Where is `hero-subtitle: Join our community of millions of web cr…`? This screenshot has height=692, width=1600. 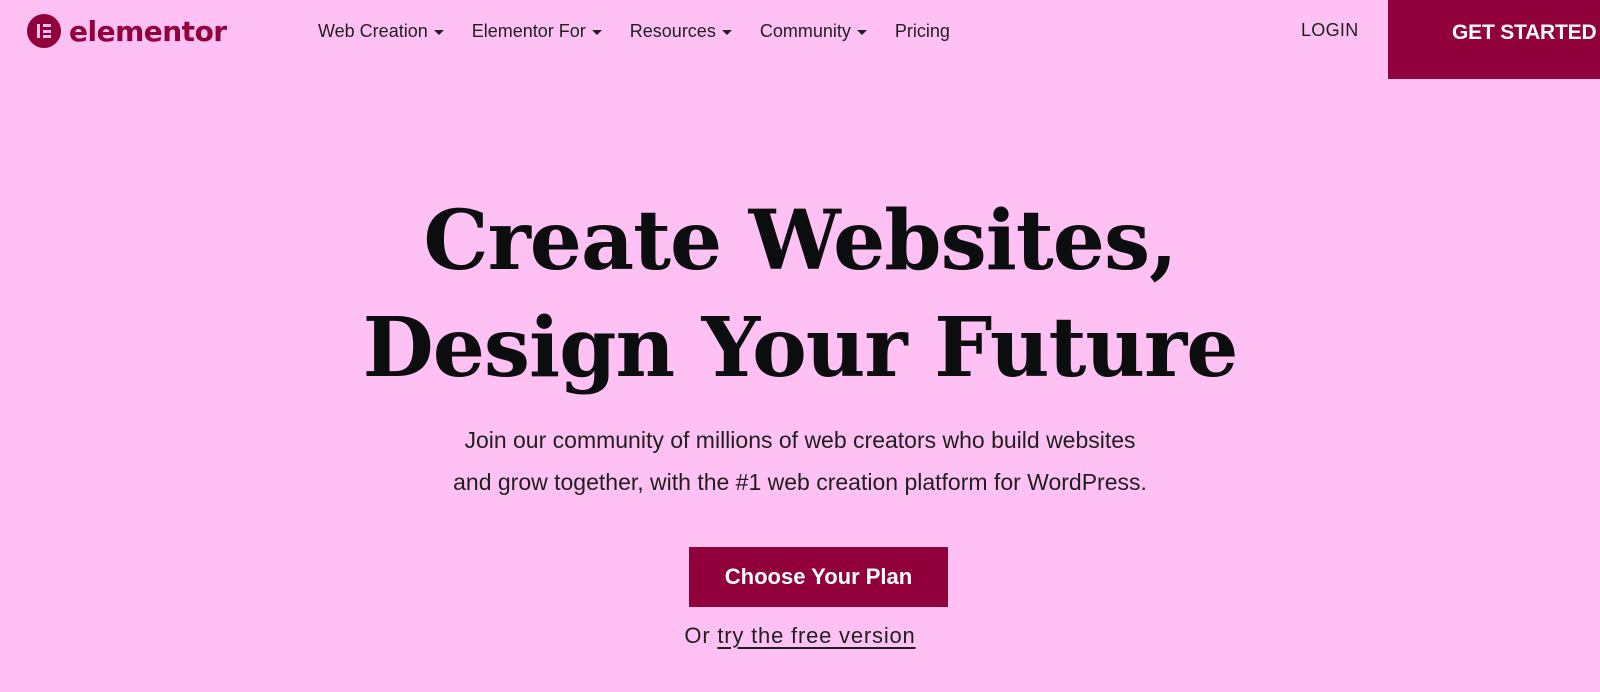 hero-subtitle: Join our community of millions of web cr… is located at coordinates (800, 461).